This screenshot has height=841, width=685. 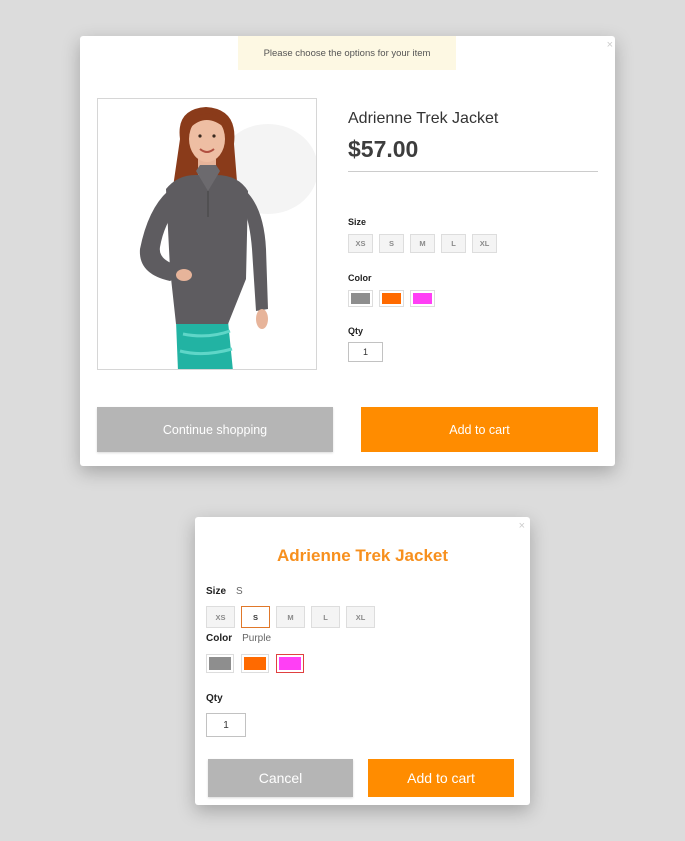 I want to click on size-selected-value: S, so click(x=239, y=591).